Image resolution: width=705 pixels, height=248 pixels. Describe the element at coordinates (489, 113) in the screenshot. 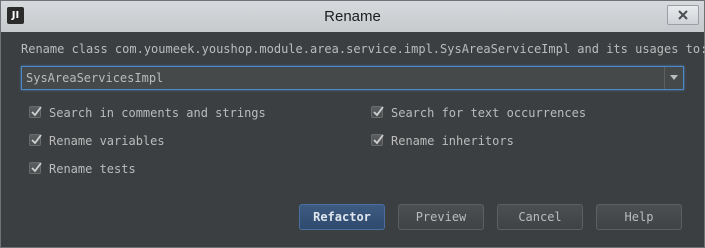

I see `search-text-label: Search for text occurrences` at that location.